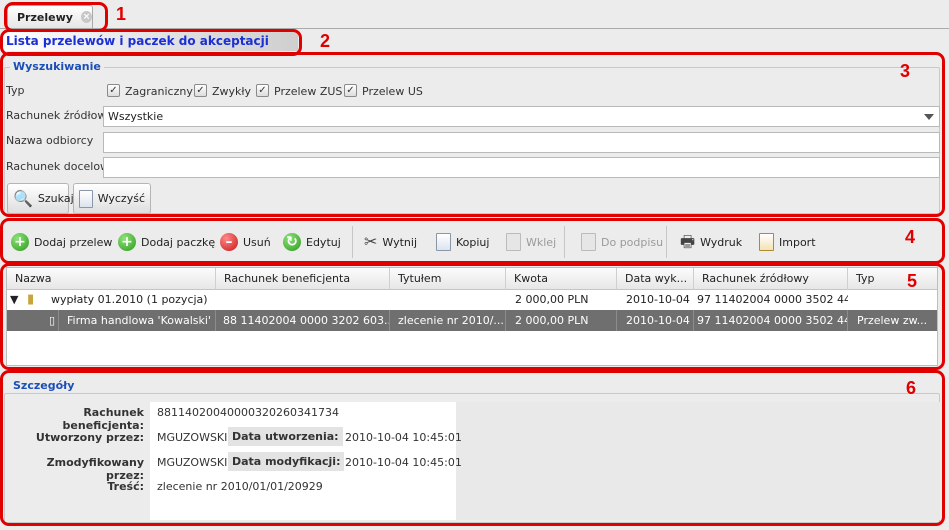 Image resolution: width=949 pixels, height=530 pixels. Describe the element at coordinates (57, 66) in the screenshot. I see `search-legend: Wyszukiwanie` at that location.